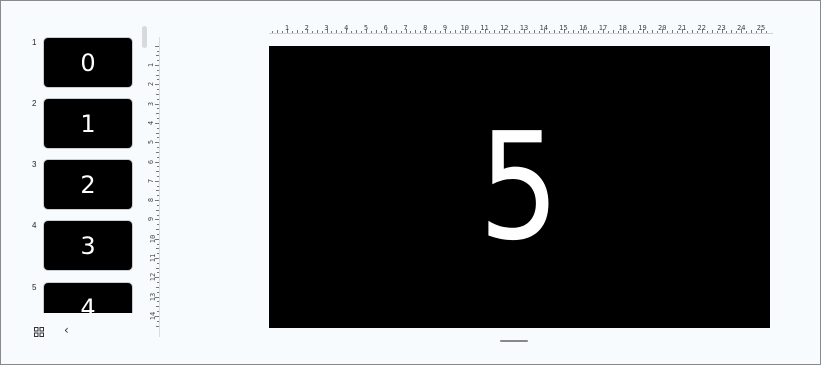 The width and height of the screenshot is (821, 365). I want to click on slide-entry-1: 1 0, so click(76, 66).